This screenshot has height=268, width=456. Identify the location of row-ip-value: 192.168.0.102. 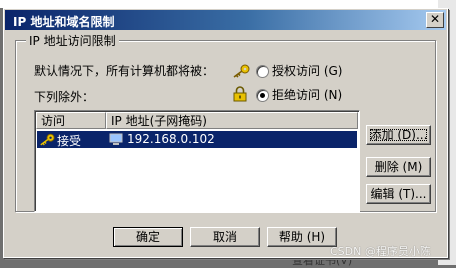
(171, 139).